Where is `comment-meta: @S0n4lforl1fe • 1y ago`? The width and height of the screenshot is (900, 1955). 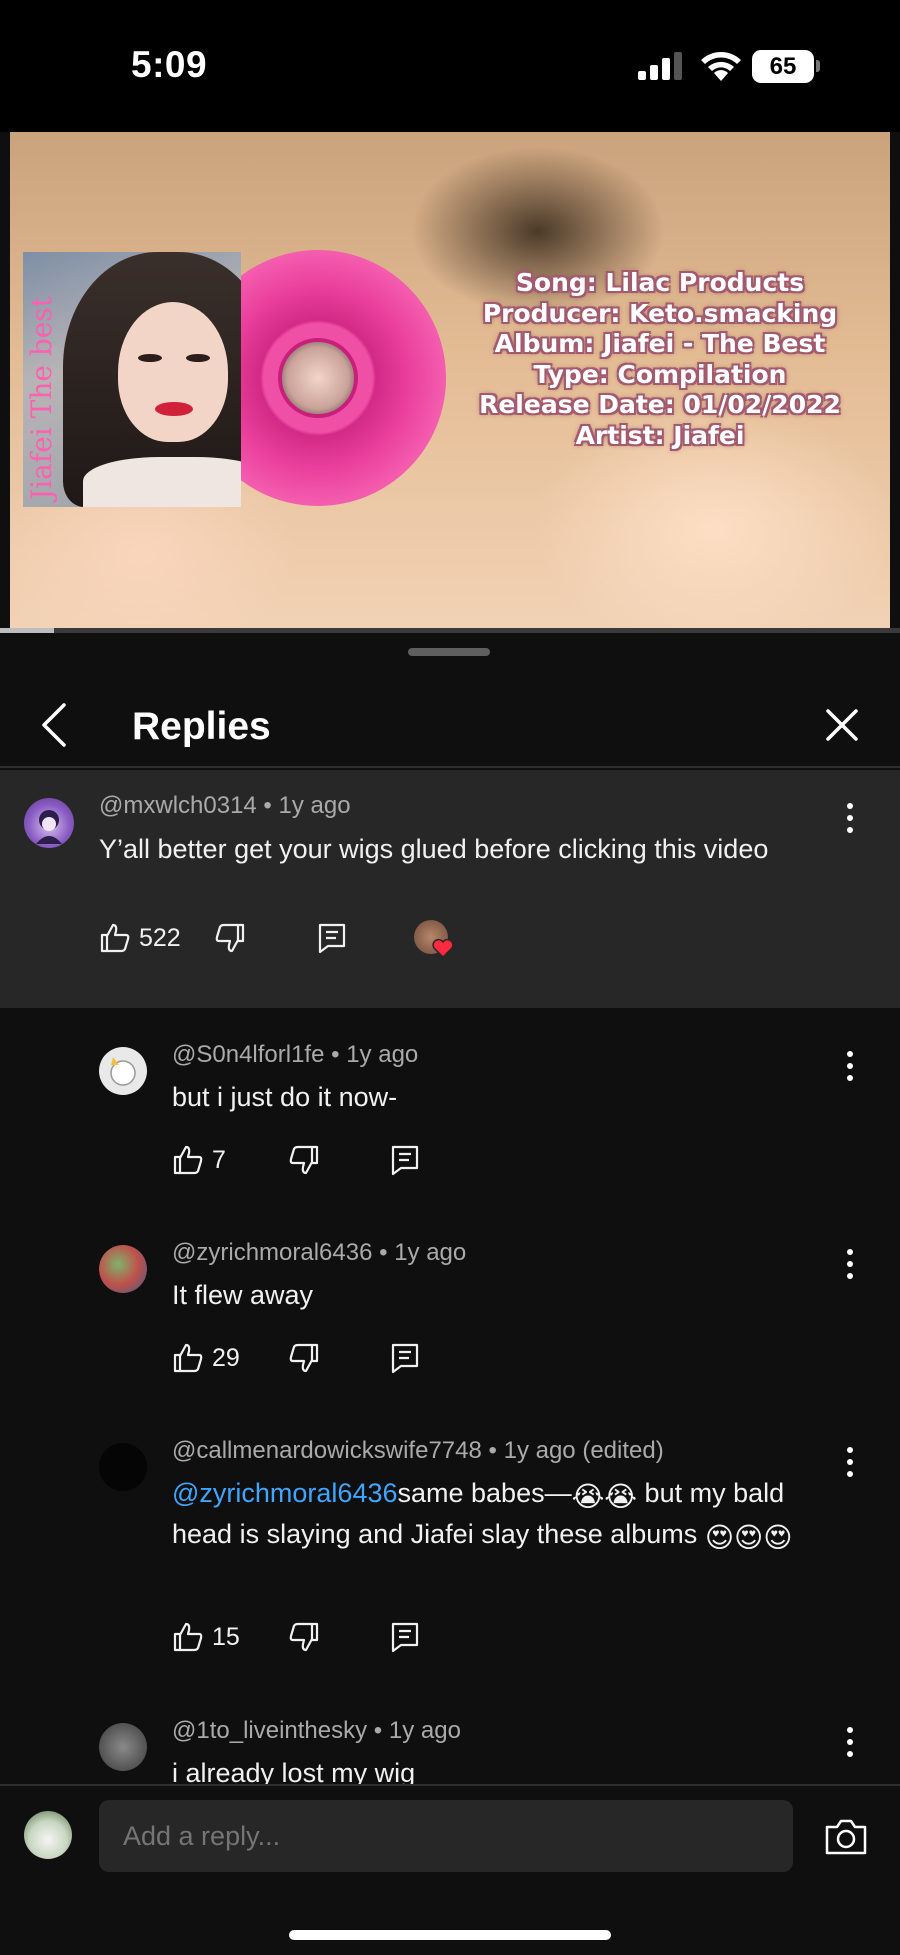
comment-meta: @S0n4lforl1fe • 1y ago is located at coordinates (295, 1055).